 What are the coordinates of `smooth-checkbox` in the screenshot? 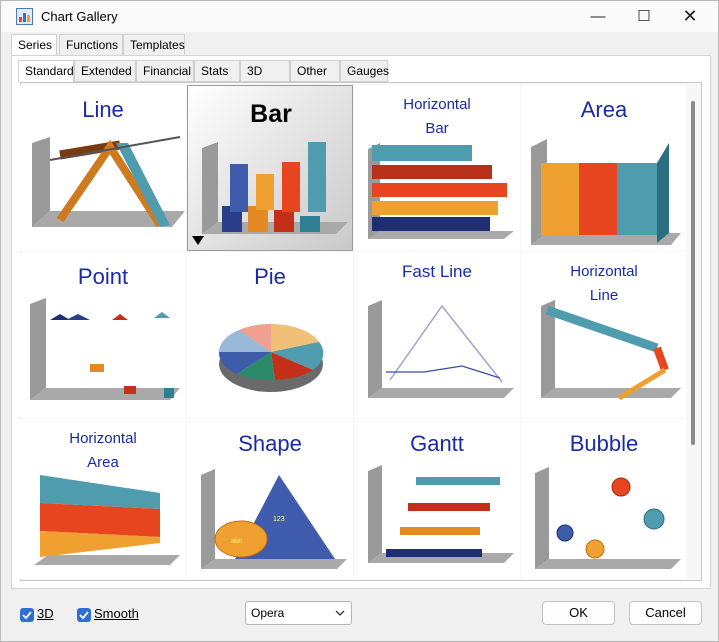 It's located at (84, 615).